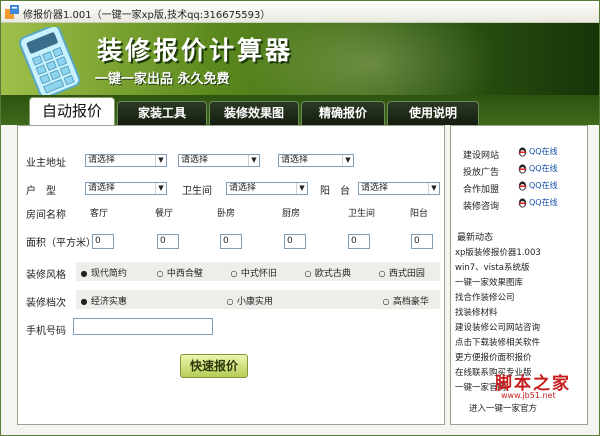 This screenshot has width=600, height=436. Describe the element at coordinates (162, 113) in the screenshot. I see `tab-home-tools: 家装工具` at that location.